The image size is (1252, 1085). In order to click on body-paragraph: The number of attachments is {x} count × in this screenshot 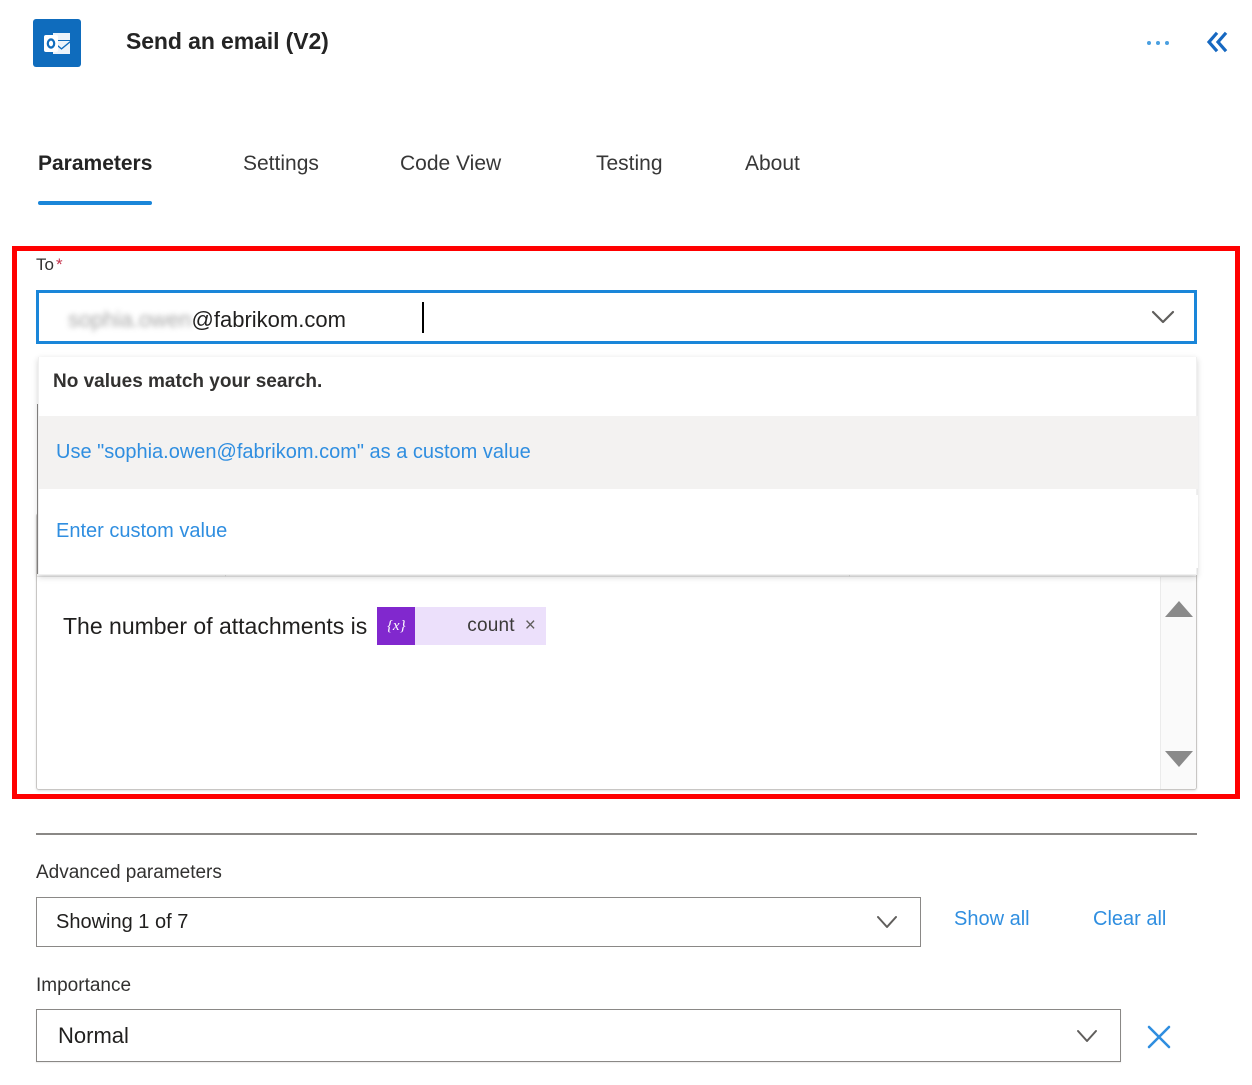, I will do `click(304, 626)`.